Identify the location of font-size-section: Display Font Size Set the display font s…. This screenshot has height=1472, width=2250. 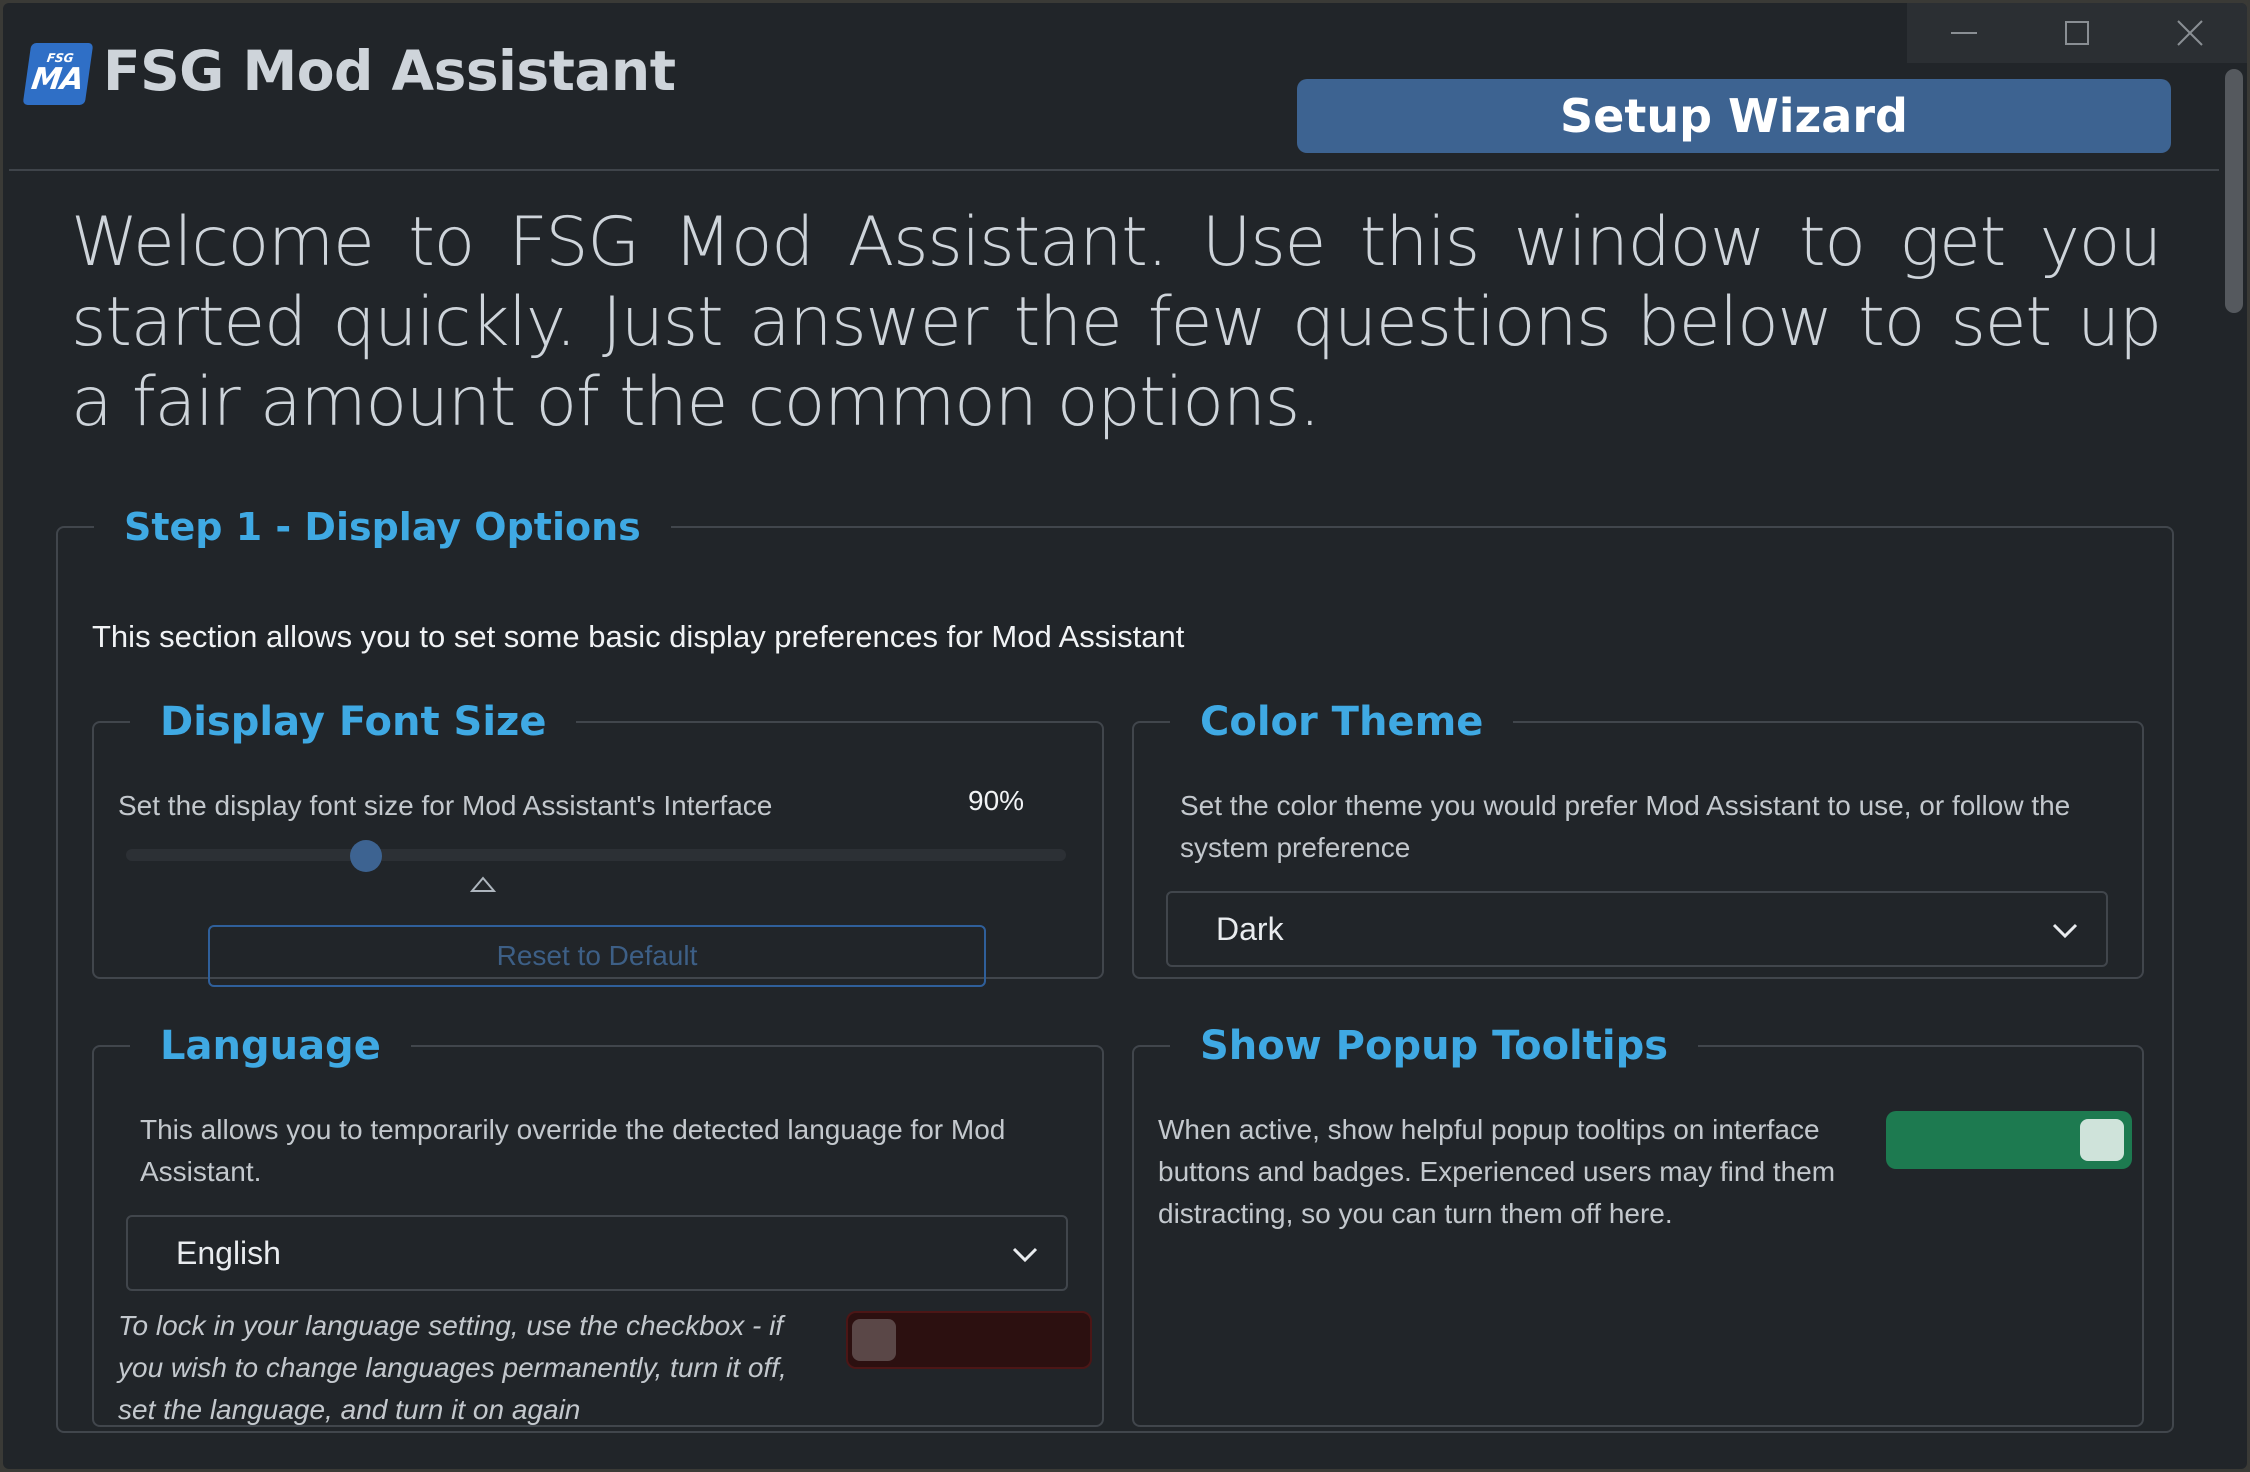
(598, 843).